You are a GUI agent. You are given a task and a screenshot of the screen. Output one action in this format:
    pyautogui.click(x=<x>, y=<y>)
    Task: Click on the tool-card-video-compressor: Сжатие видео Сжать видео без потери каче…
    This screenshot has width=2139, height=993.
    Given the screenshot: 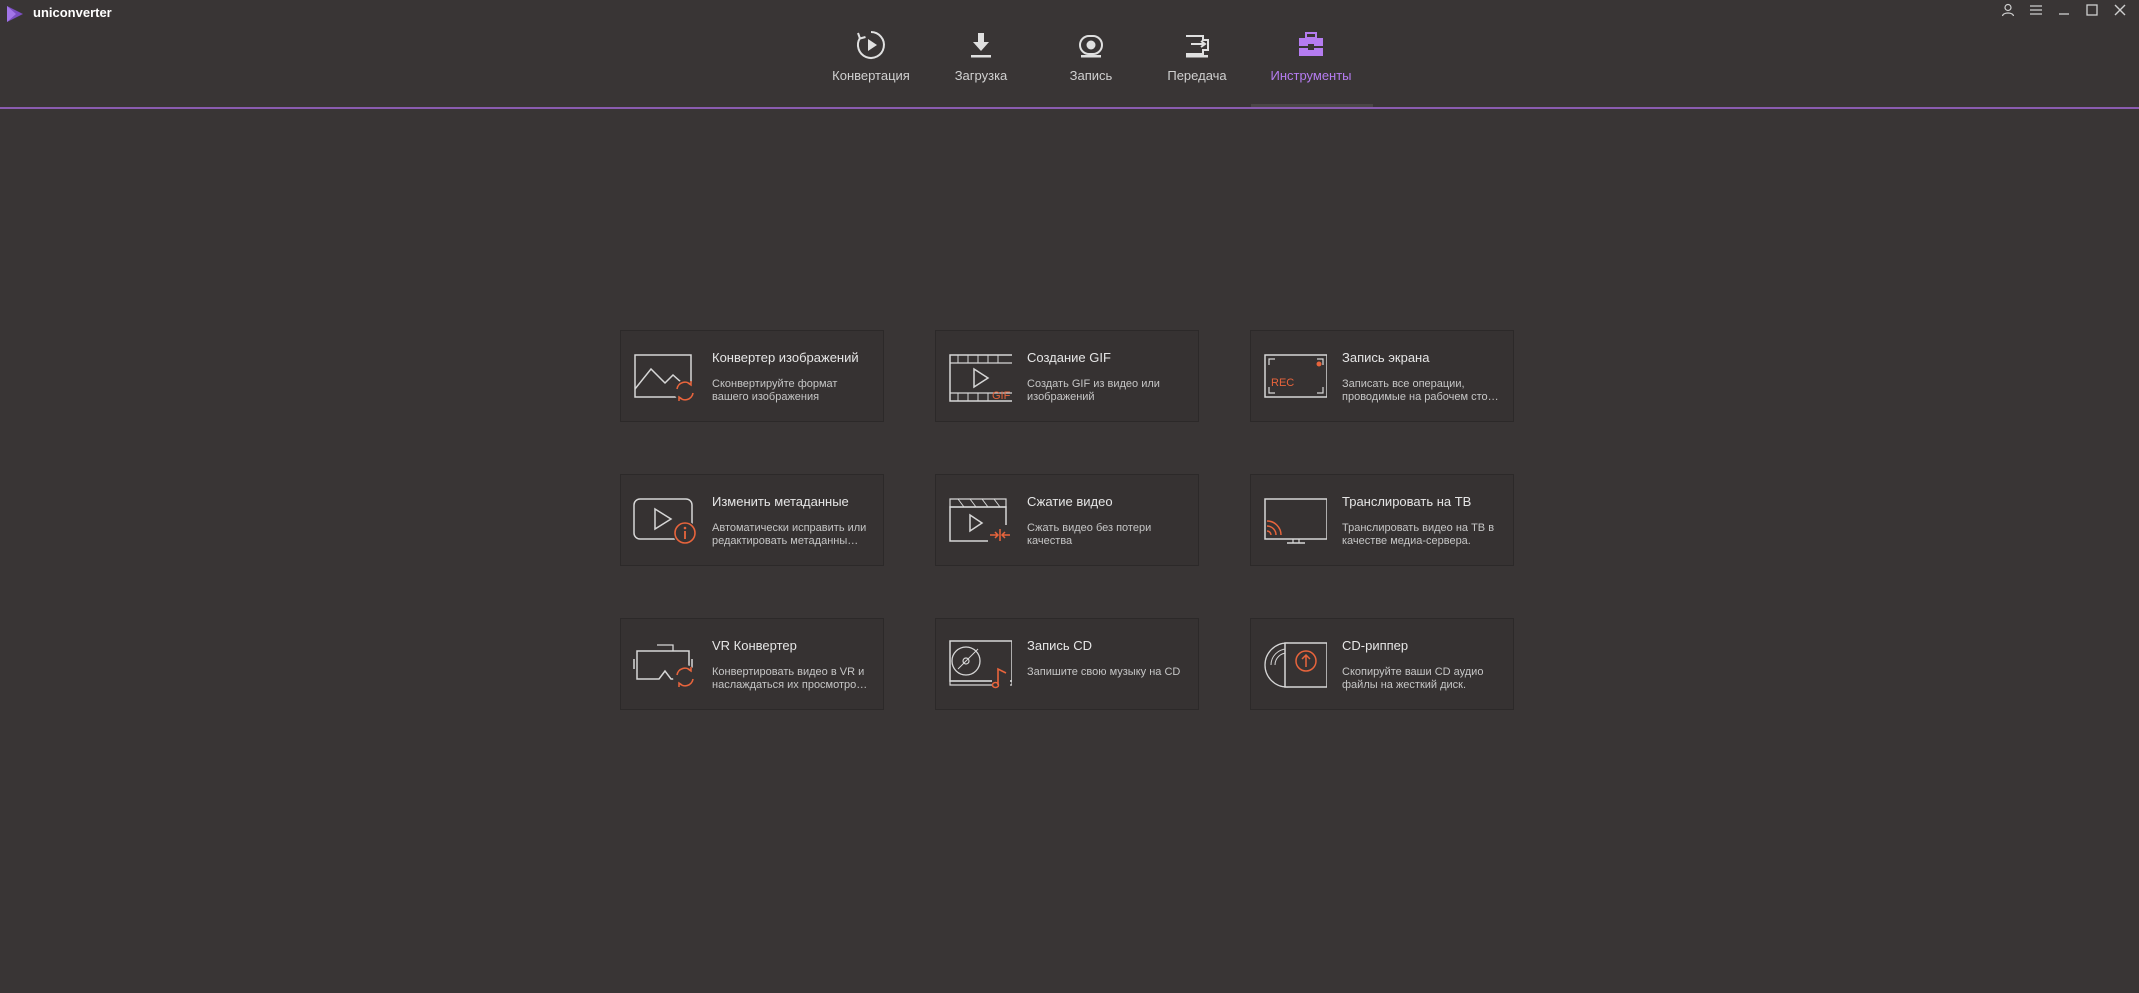 What is the action you would take?
    pyautogui.click(x=1067, y=520)
    